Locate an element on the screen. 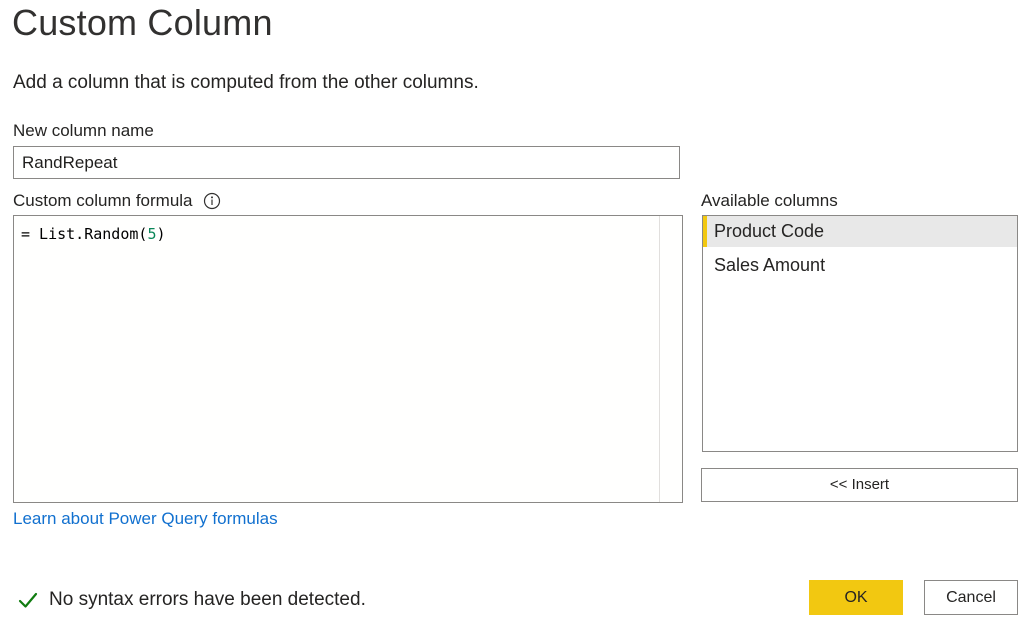 This screenshot has height=623, width=1024. formula-label-row: Custom column formula is located at coordinates (117, 201).